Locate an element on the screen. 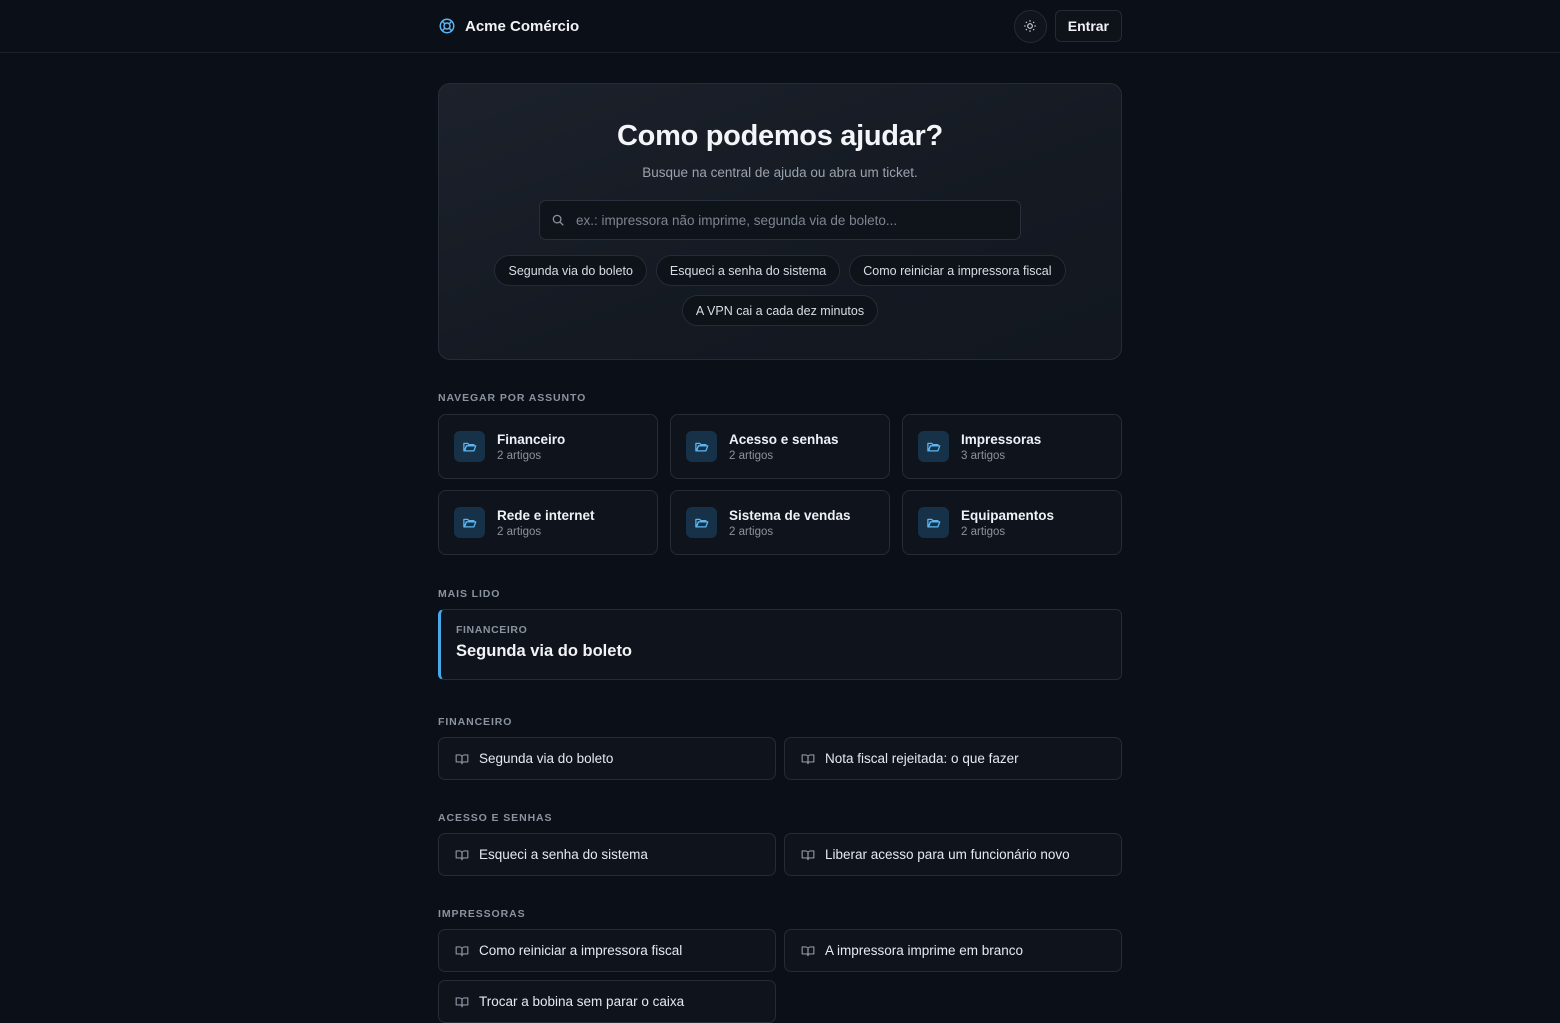 The image size is (1560, 1023). article-title: Trocar a bobina sem parar o caixa is located at coordinates (582, 1001).